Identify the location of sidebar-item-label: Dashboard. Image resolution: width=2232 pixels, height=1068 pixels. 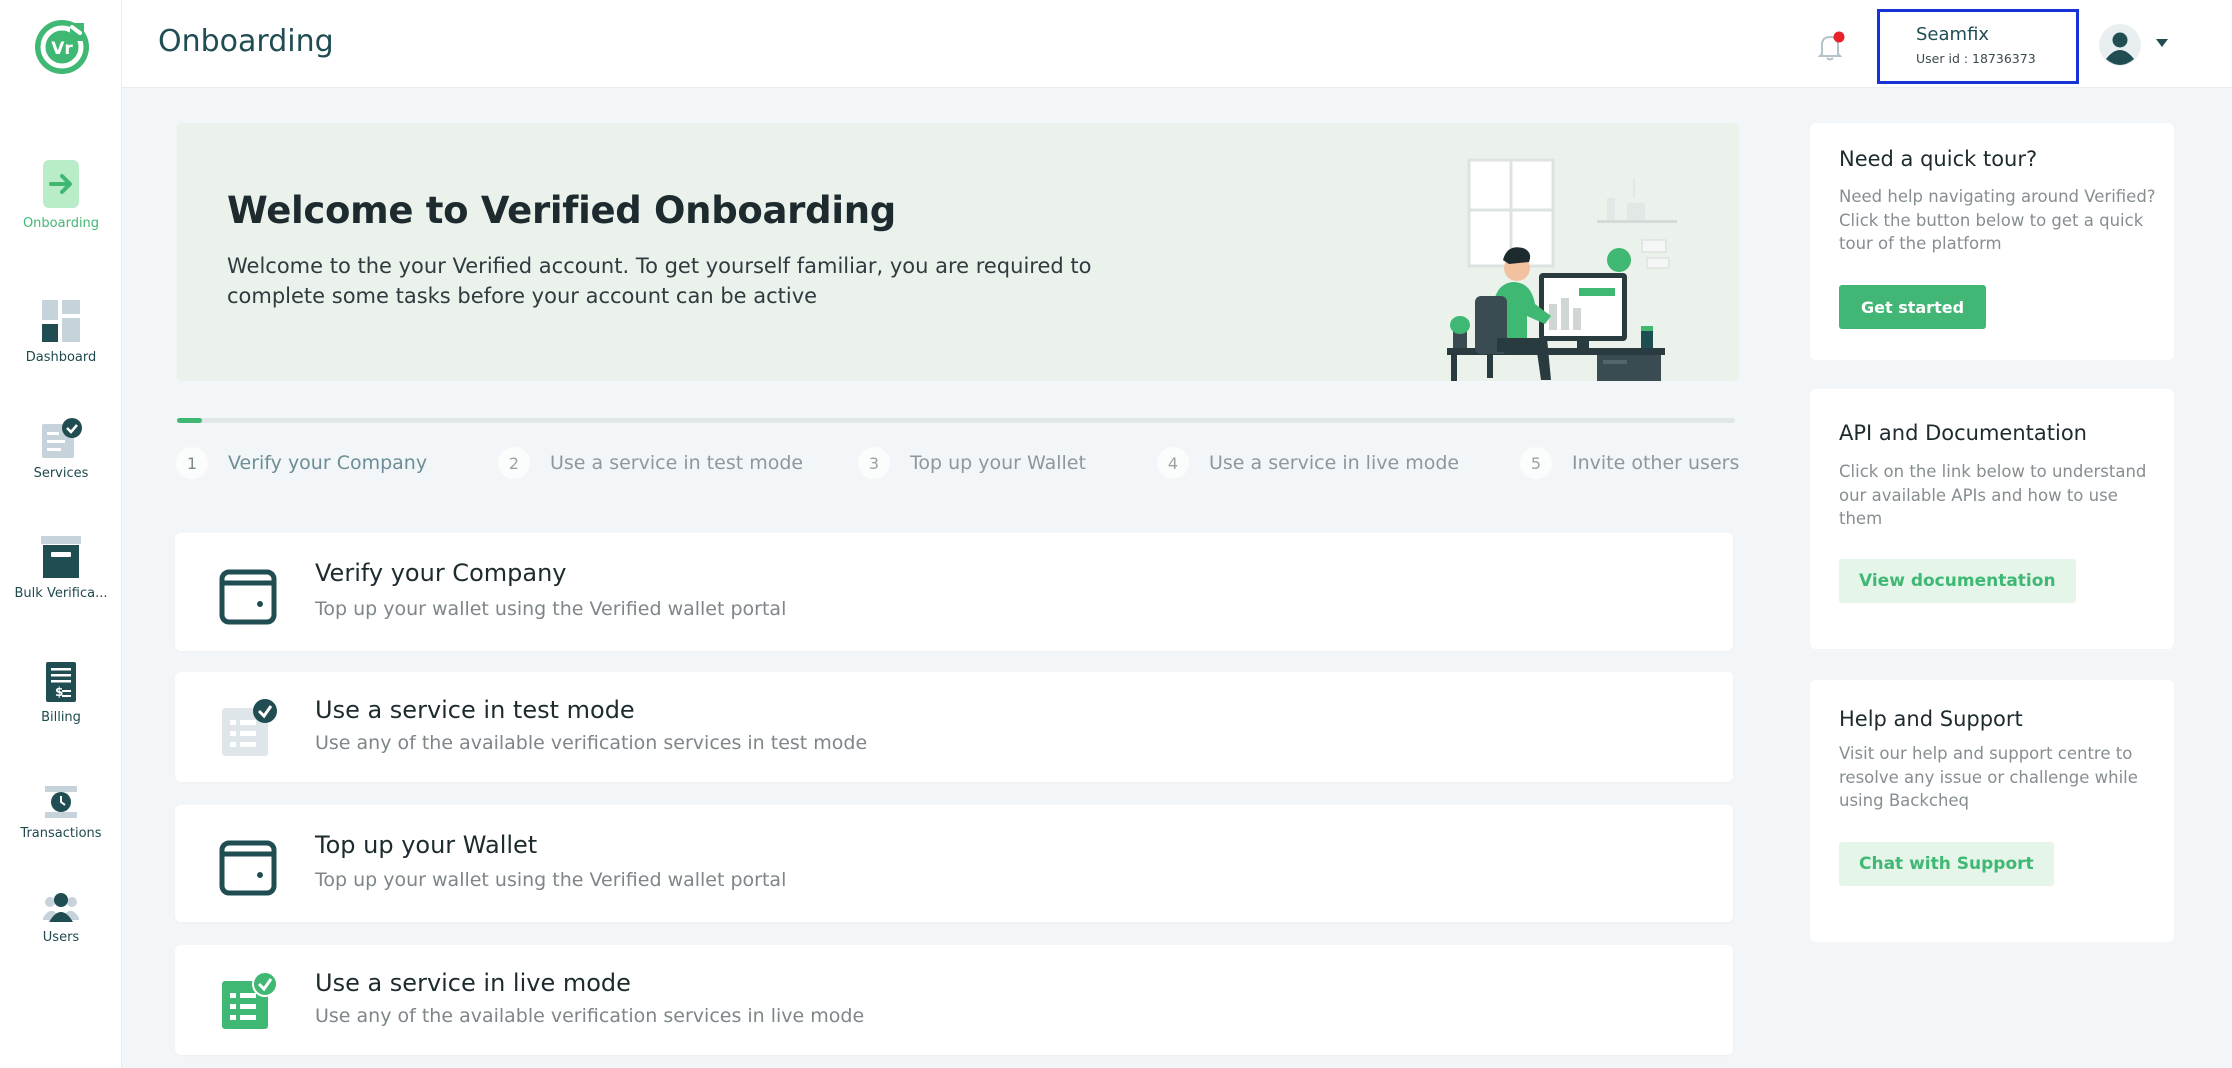
(61, 357).